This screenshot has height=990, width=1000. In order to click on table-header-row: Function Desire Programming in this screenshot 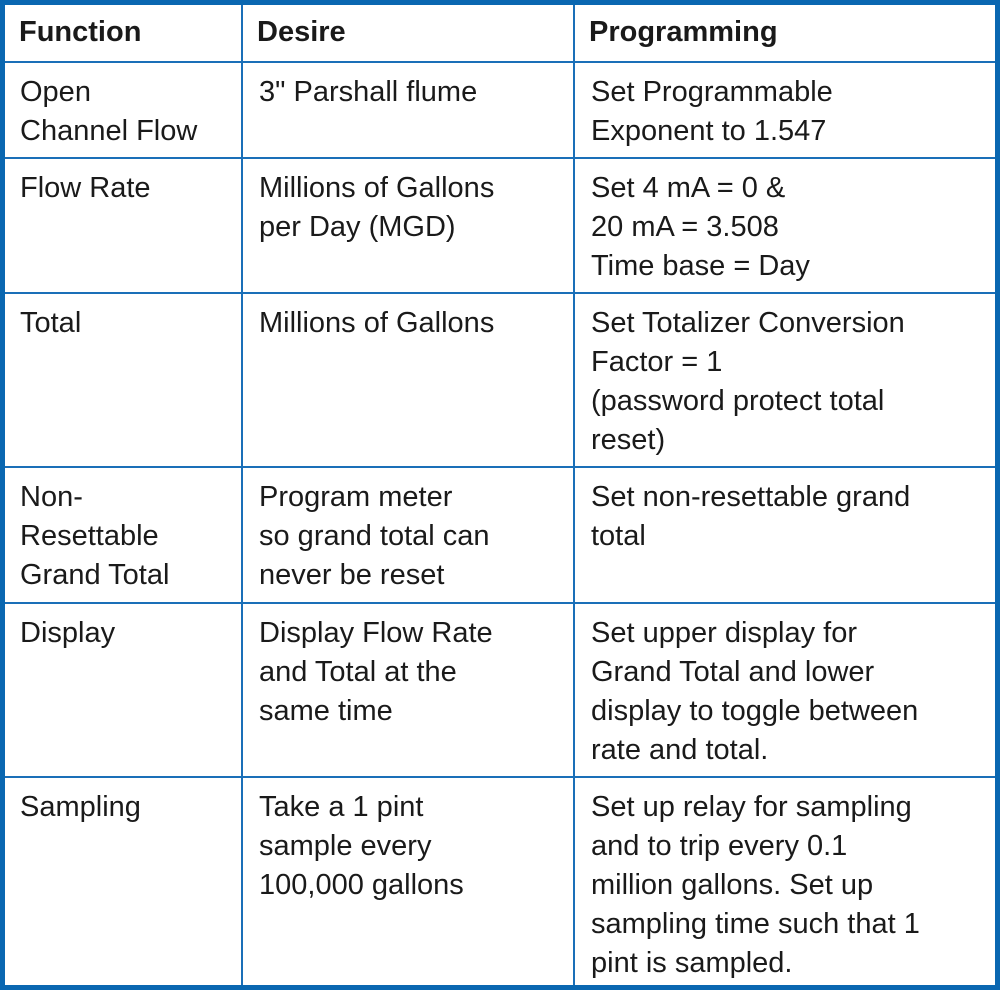, I will do `click(500, 34)`.